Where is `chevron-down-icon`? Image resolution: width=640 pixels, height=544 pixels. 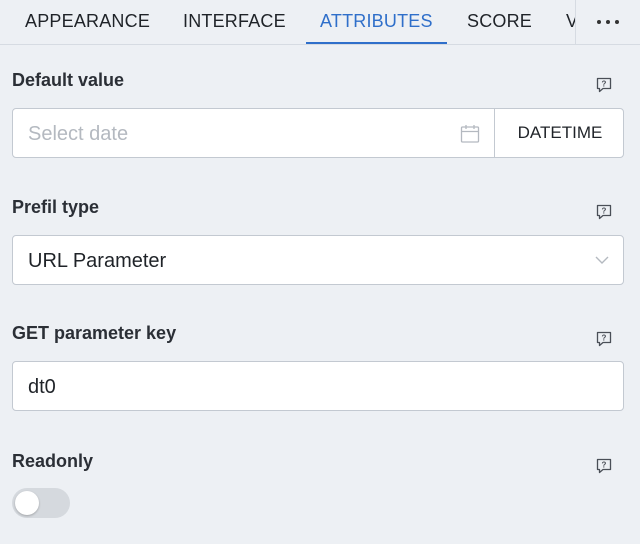
chevron-down-icon is located at coordinates (602, 260).